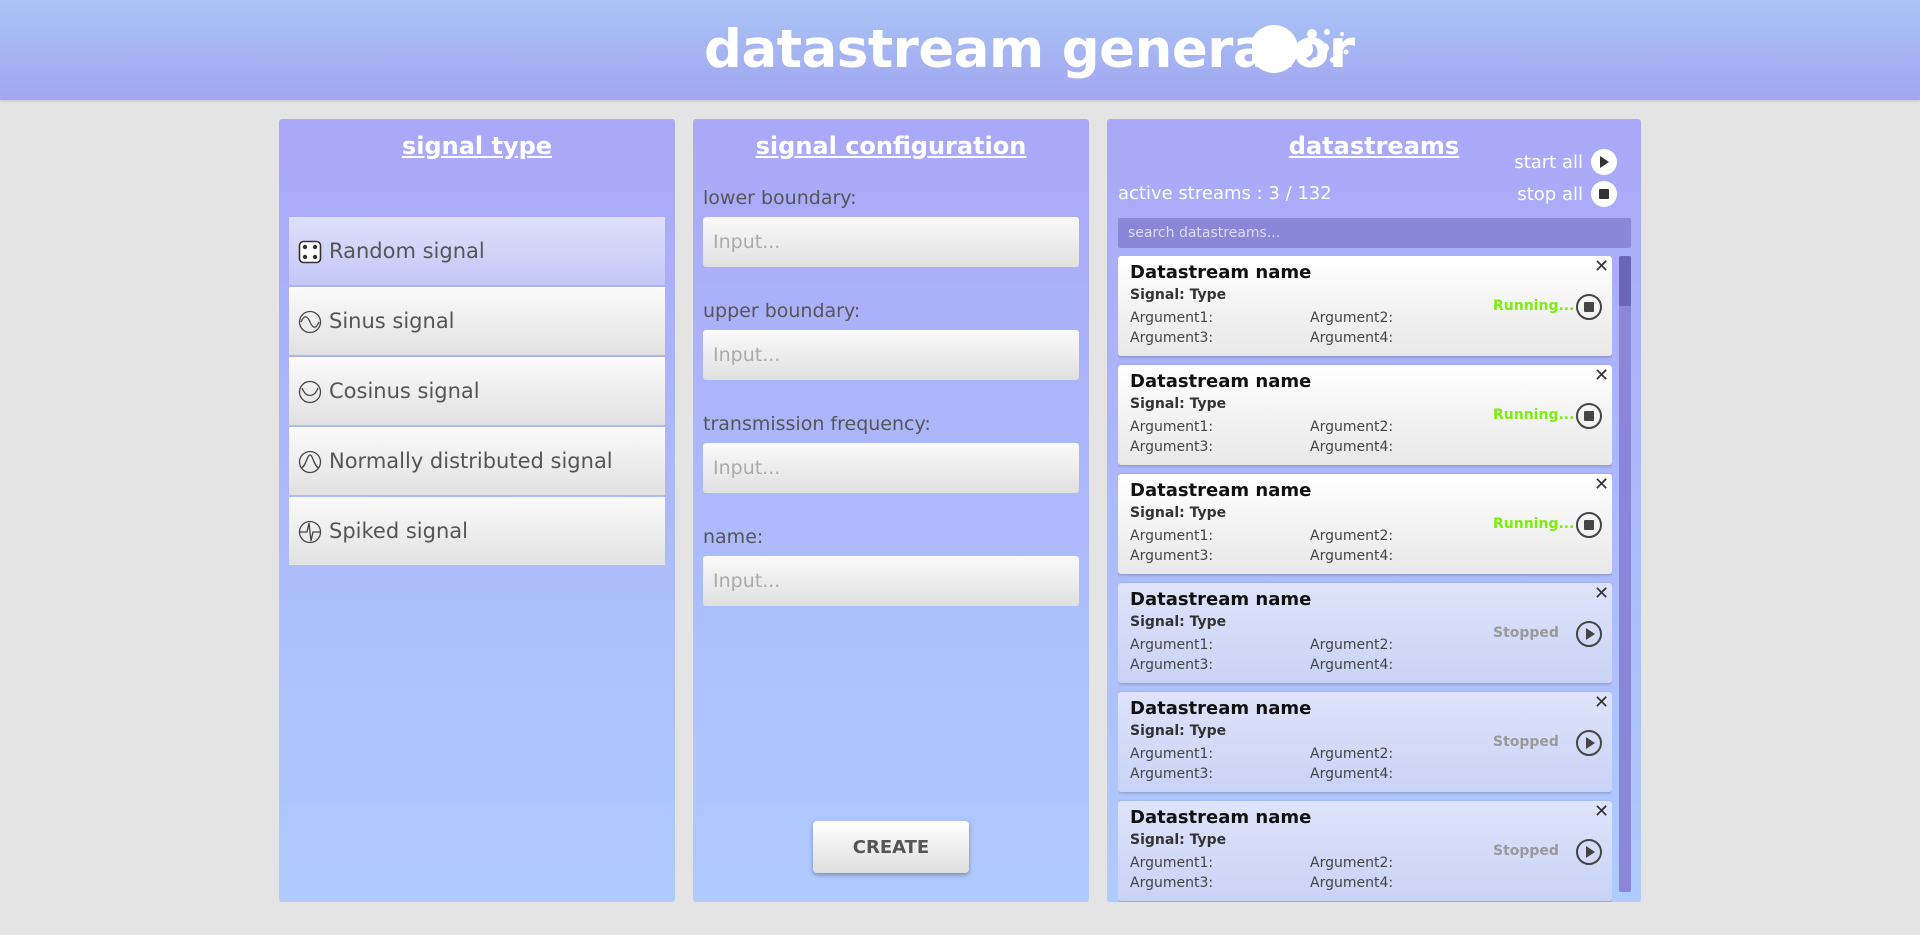  I want to click on signal-type-cosinus: Cosinus signal, so click(477, 391).